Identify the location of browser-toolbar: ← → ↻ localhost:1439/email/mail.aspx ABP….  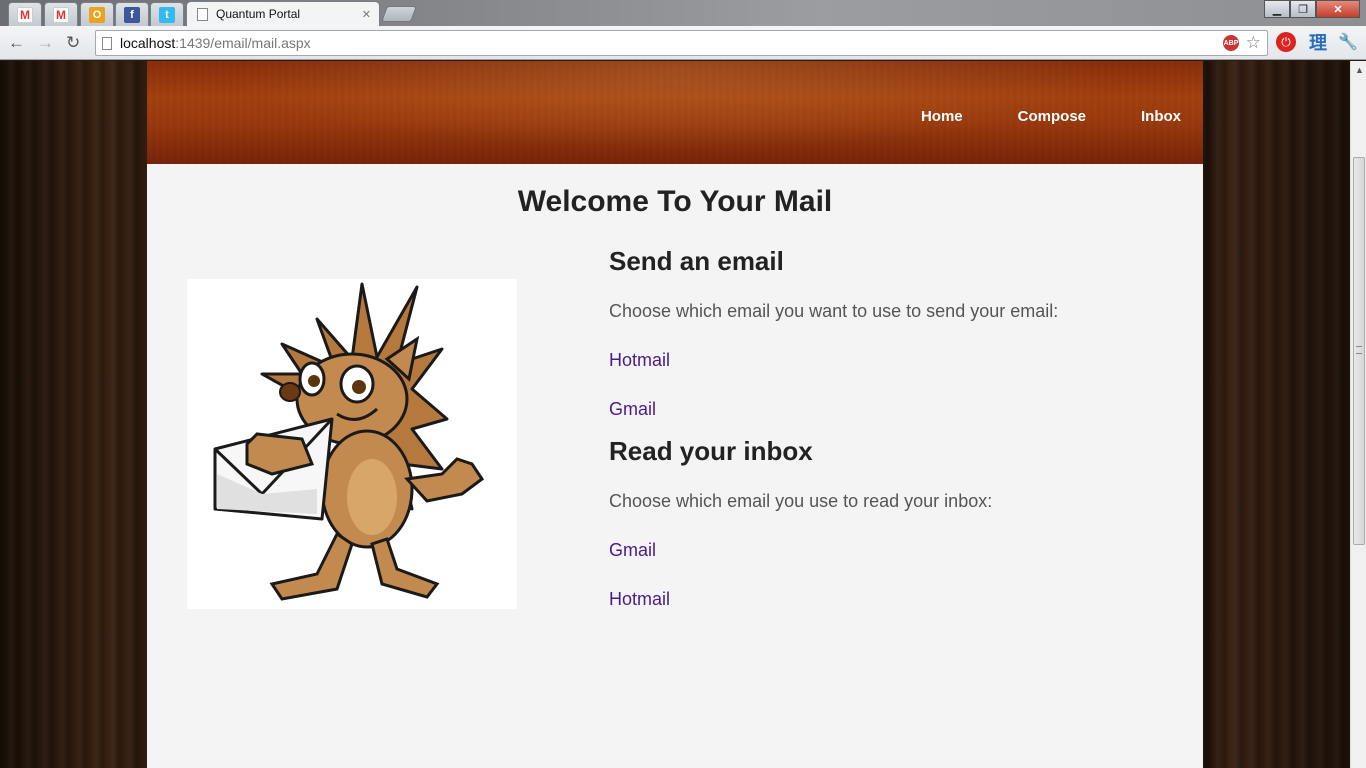
(683, 43).